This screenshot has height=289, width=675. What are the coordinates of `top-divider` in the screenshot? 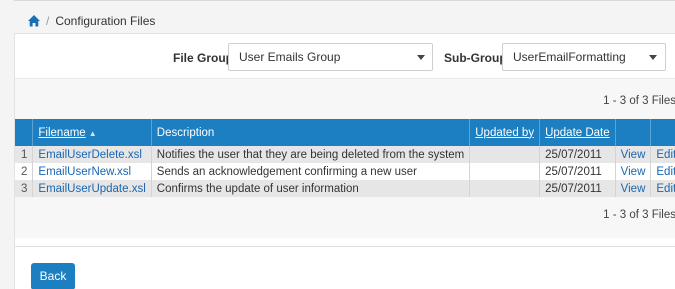 It's located at (344, 0).